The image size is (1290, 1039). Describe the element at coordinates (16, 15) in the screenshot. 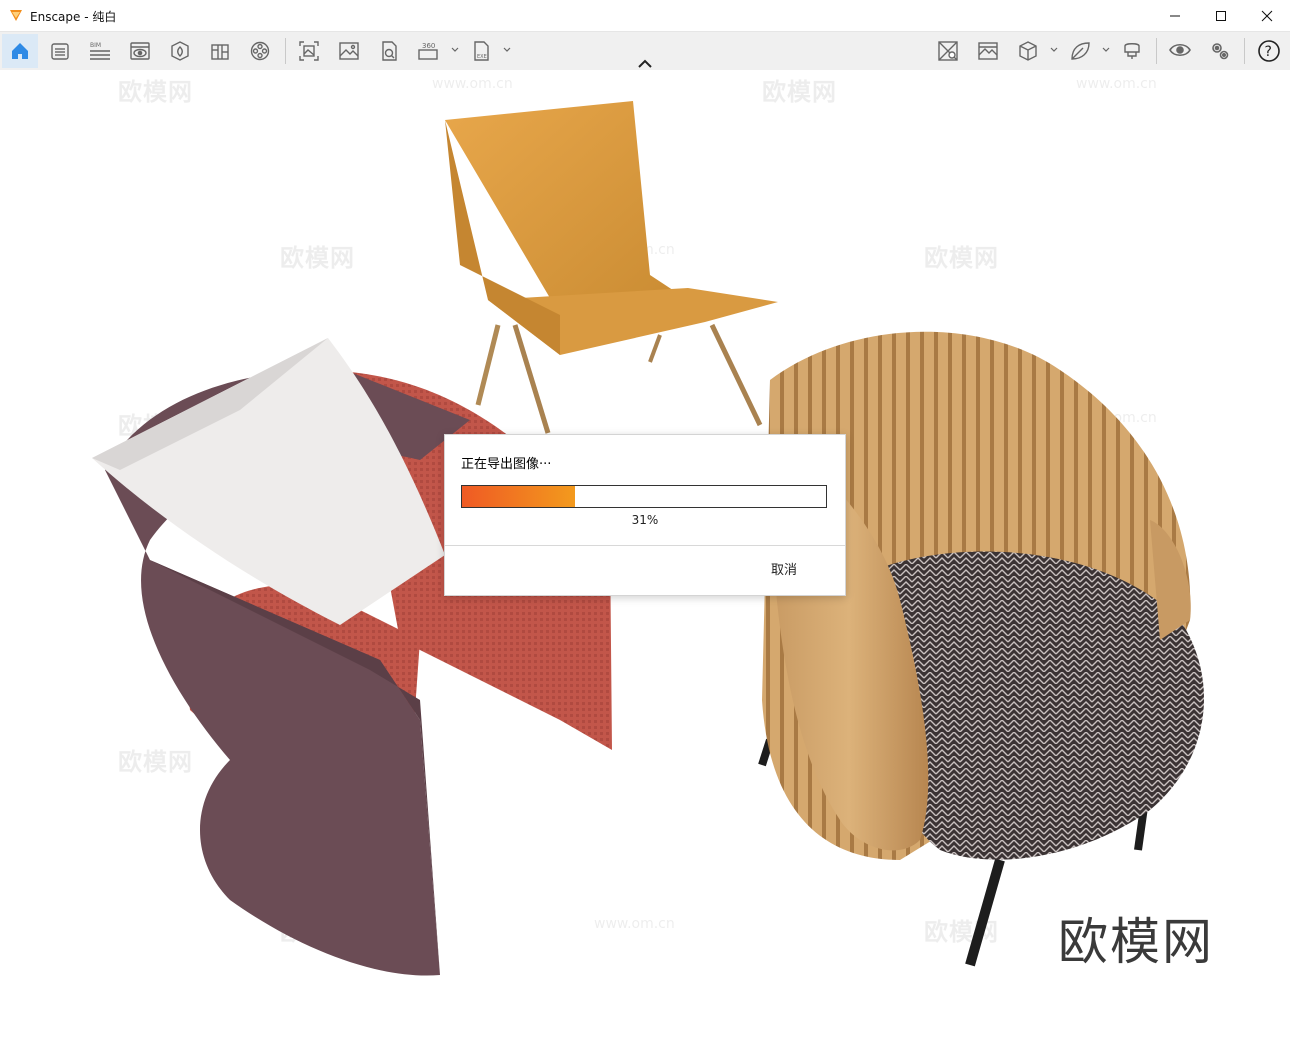

I see `enscape-logo-icon` at that location.